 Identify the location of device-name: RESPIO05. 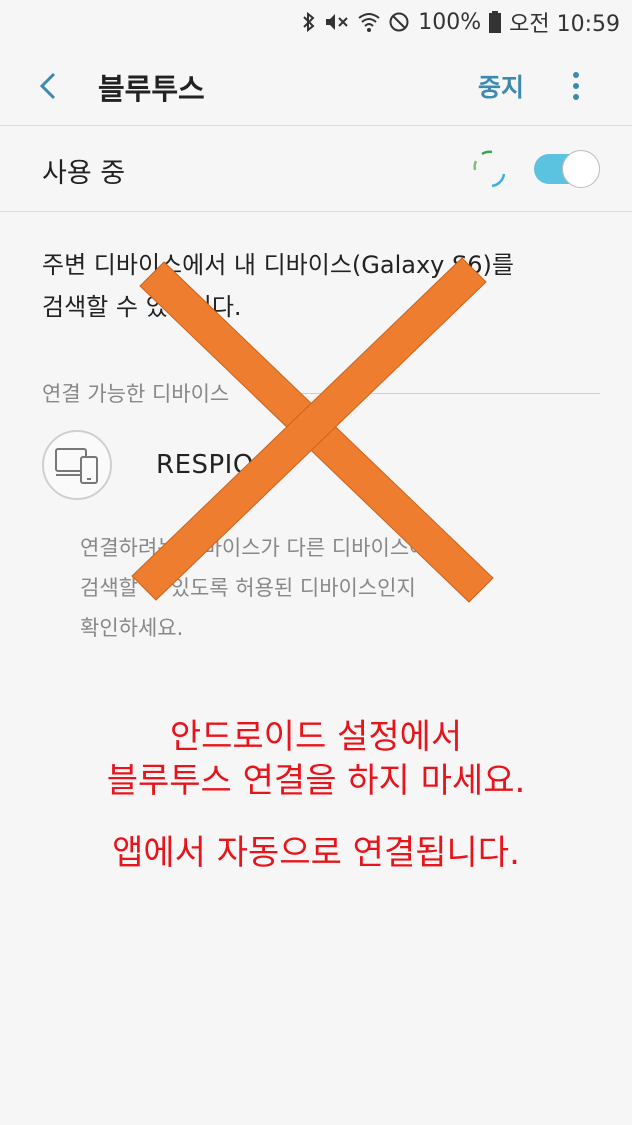
(222, 465).